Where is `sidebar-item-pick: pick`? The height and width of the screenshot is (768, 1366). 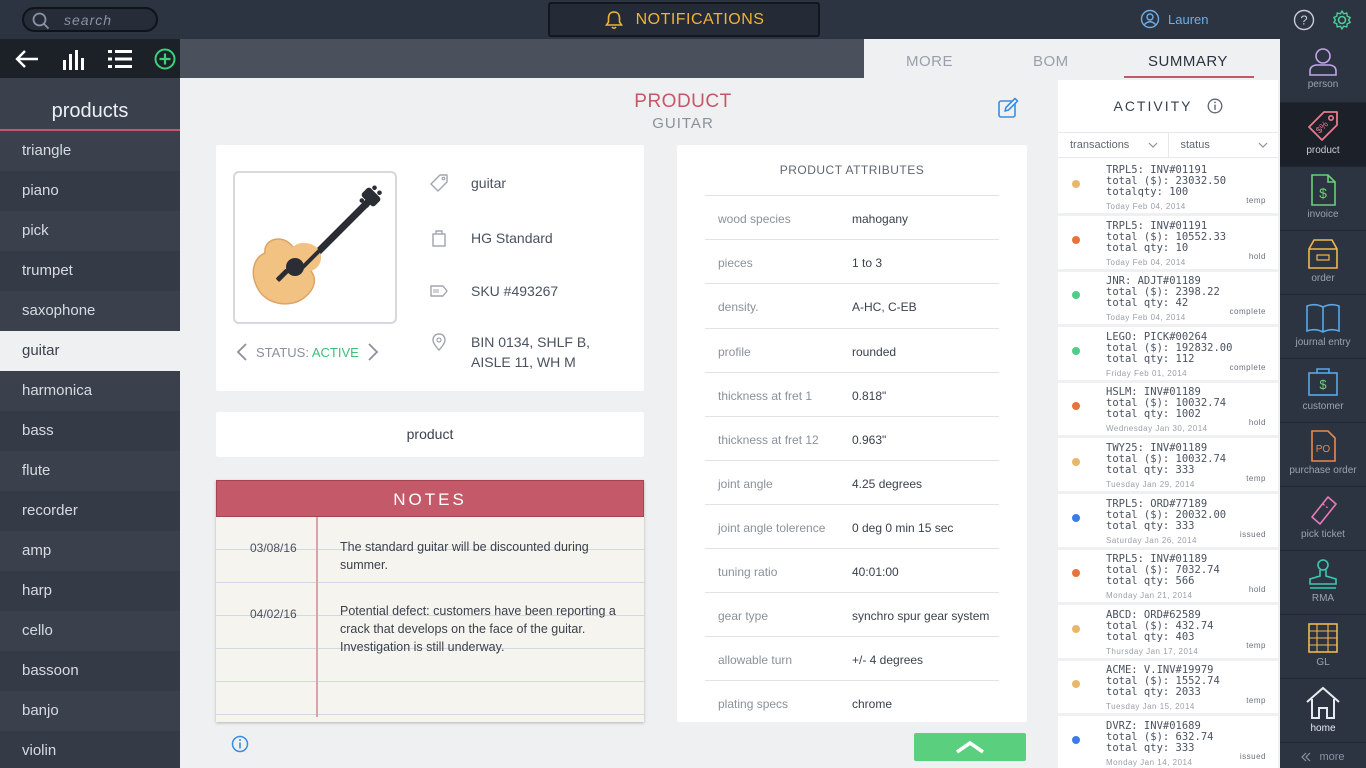
sidebar-item-pick: pick is located at coordinates (90, 231).